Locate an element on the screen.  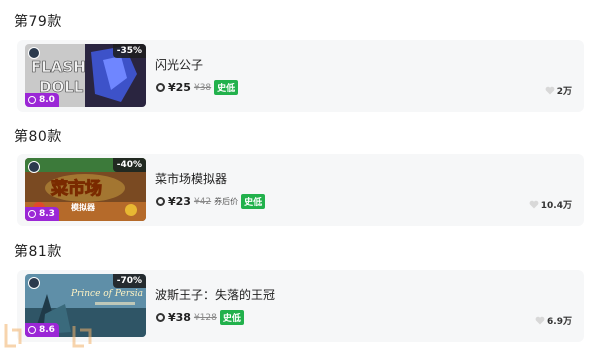
likes: 10.4万 is located at coordinates (550, 204).